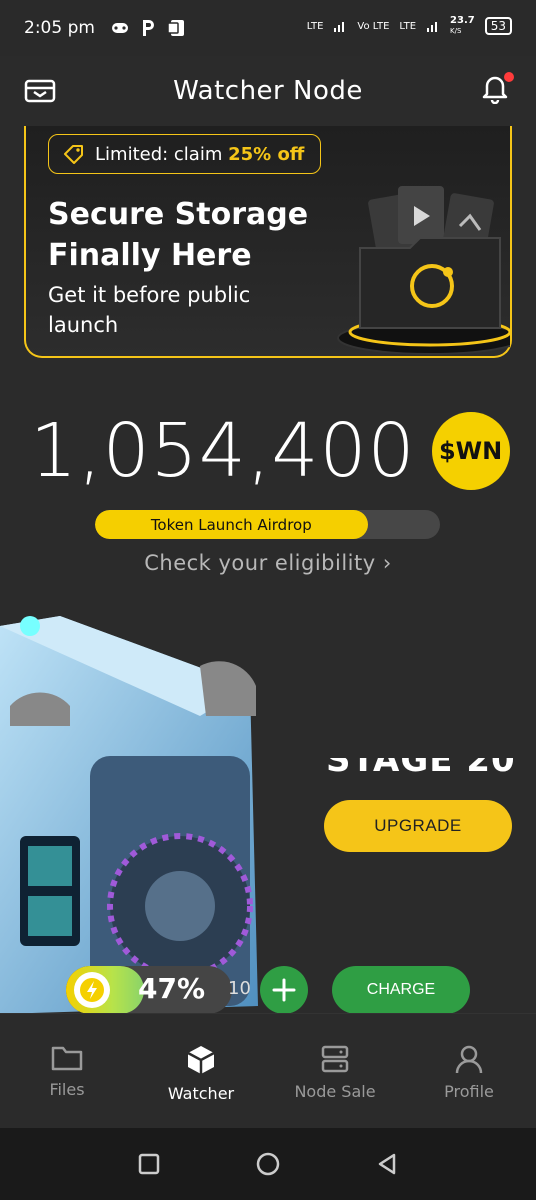 This screenshot has height=1200, width=536. Describe the element at coordinates (497, 89) in the screenshot. I see `notifications-button` at that location.